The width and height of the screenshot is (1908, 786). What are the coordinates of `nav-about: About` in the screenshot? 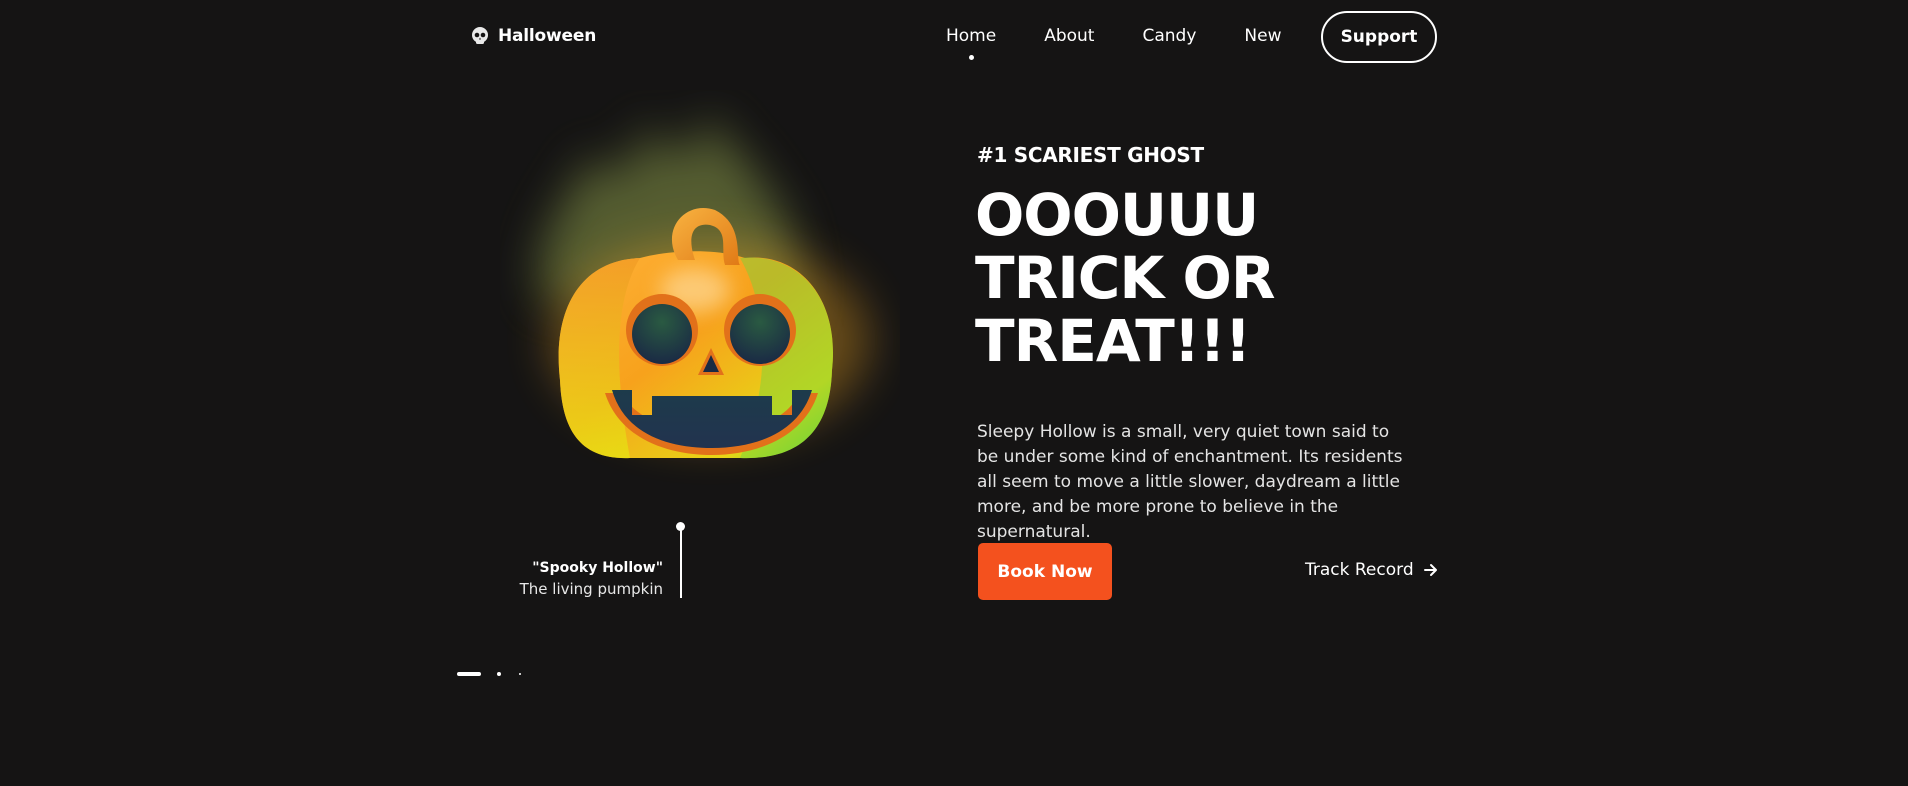 It's located at (1069, 36).